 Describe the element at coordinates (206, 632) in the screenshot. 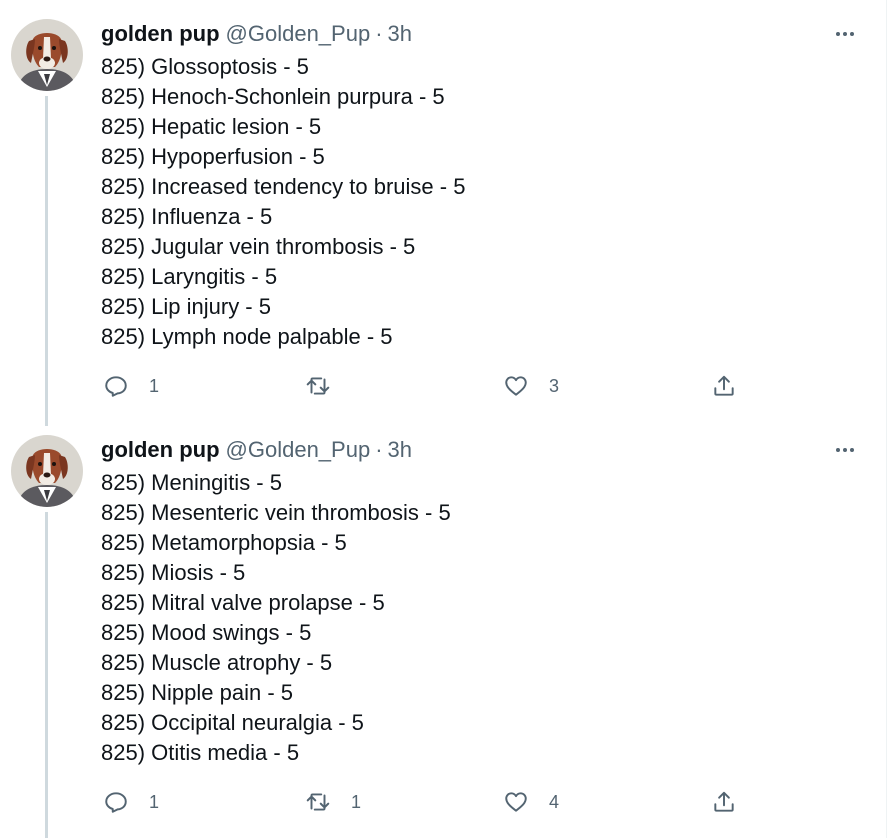

I see `tweet-line: 825) Mood swings - 5` at that location.